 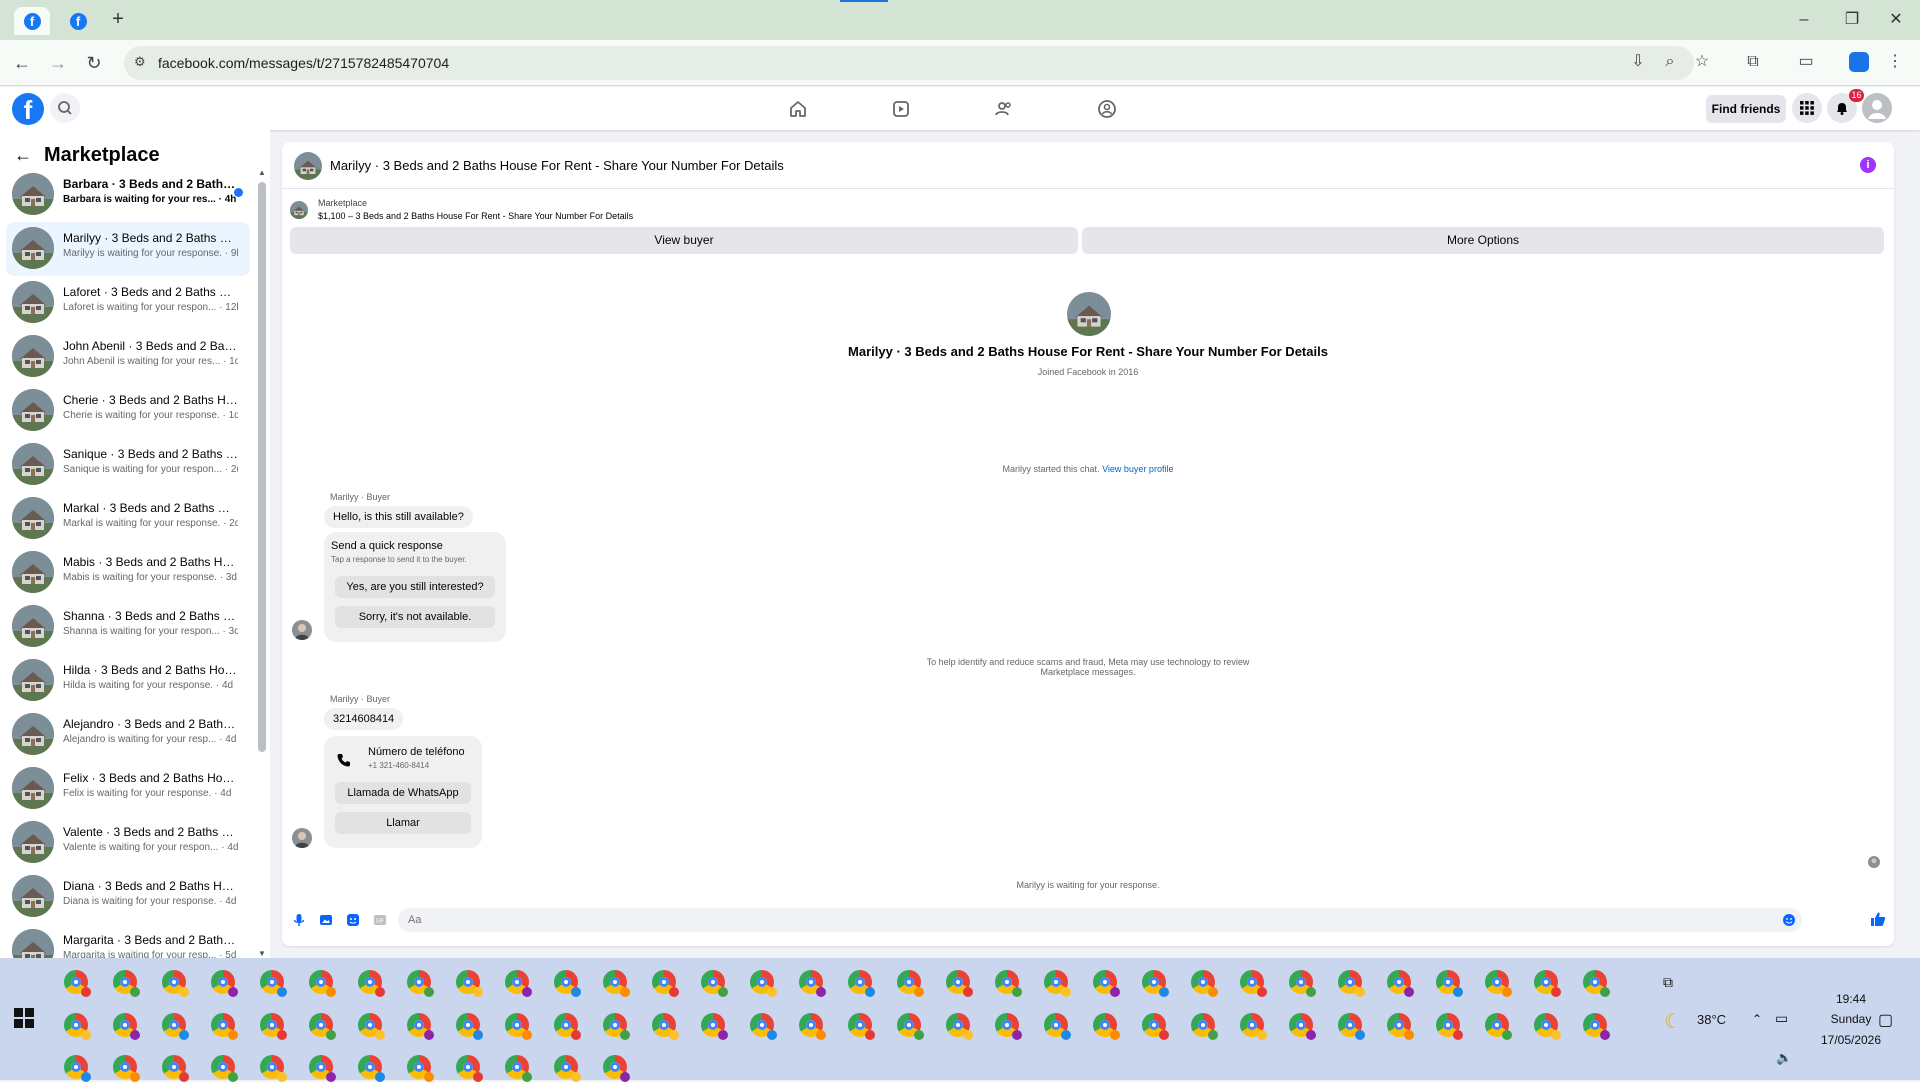 I want to click on sticker-icon, so click(x=353, y=920).